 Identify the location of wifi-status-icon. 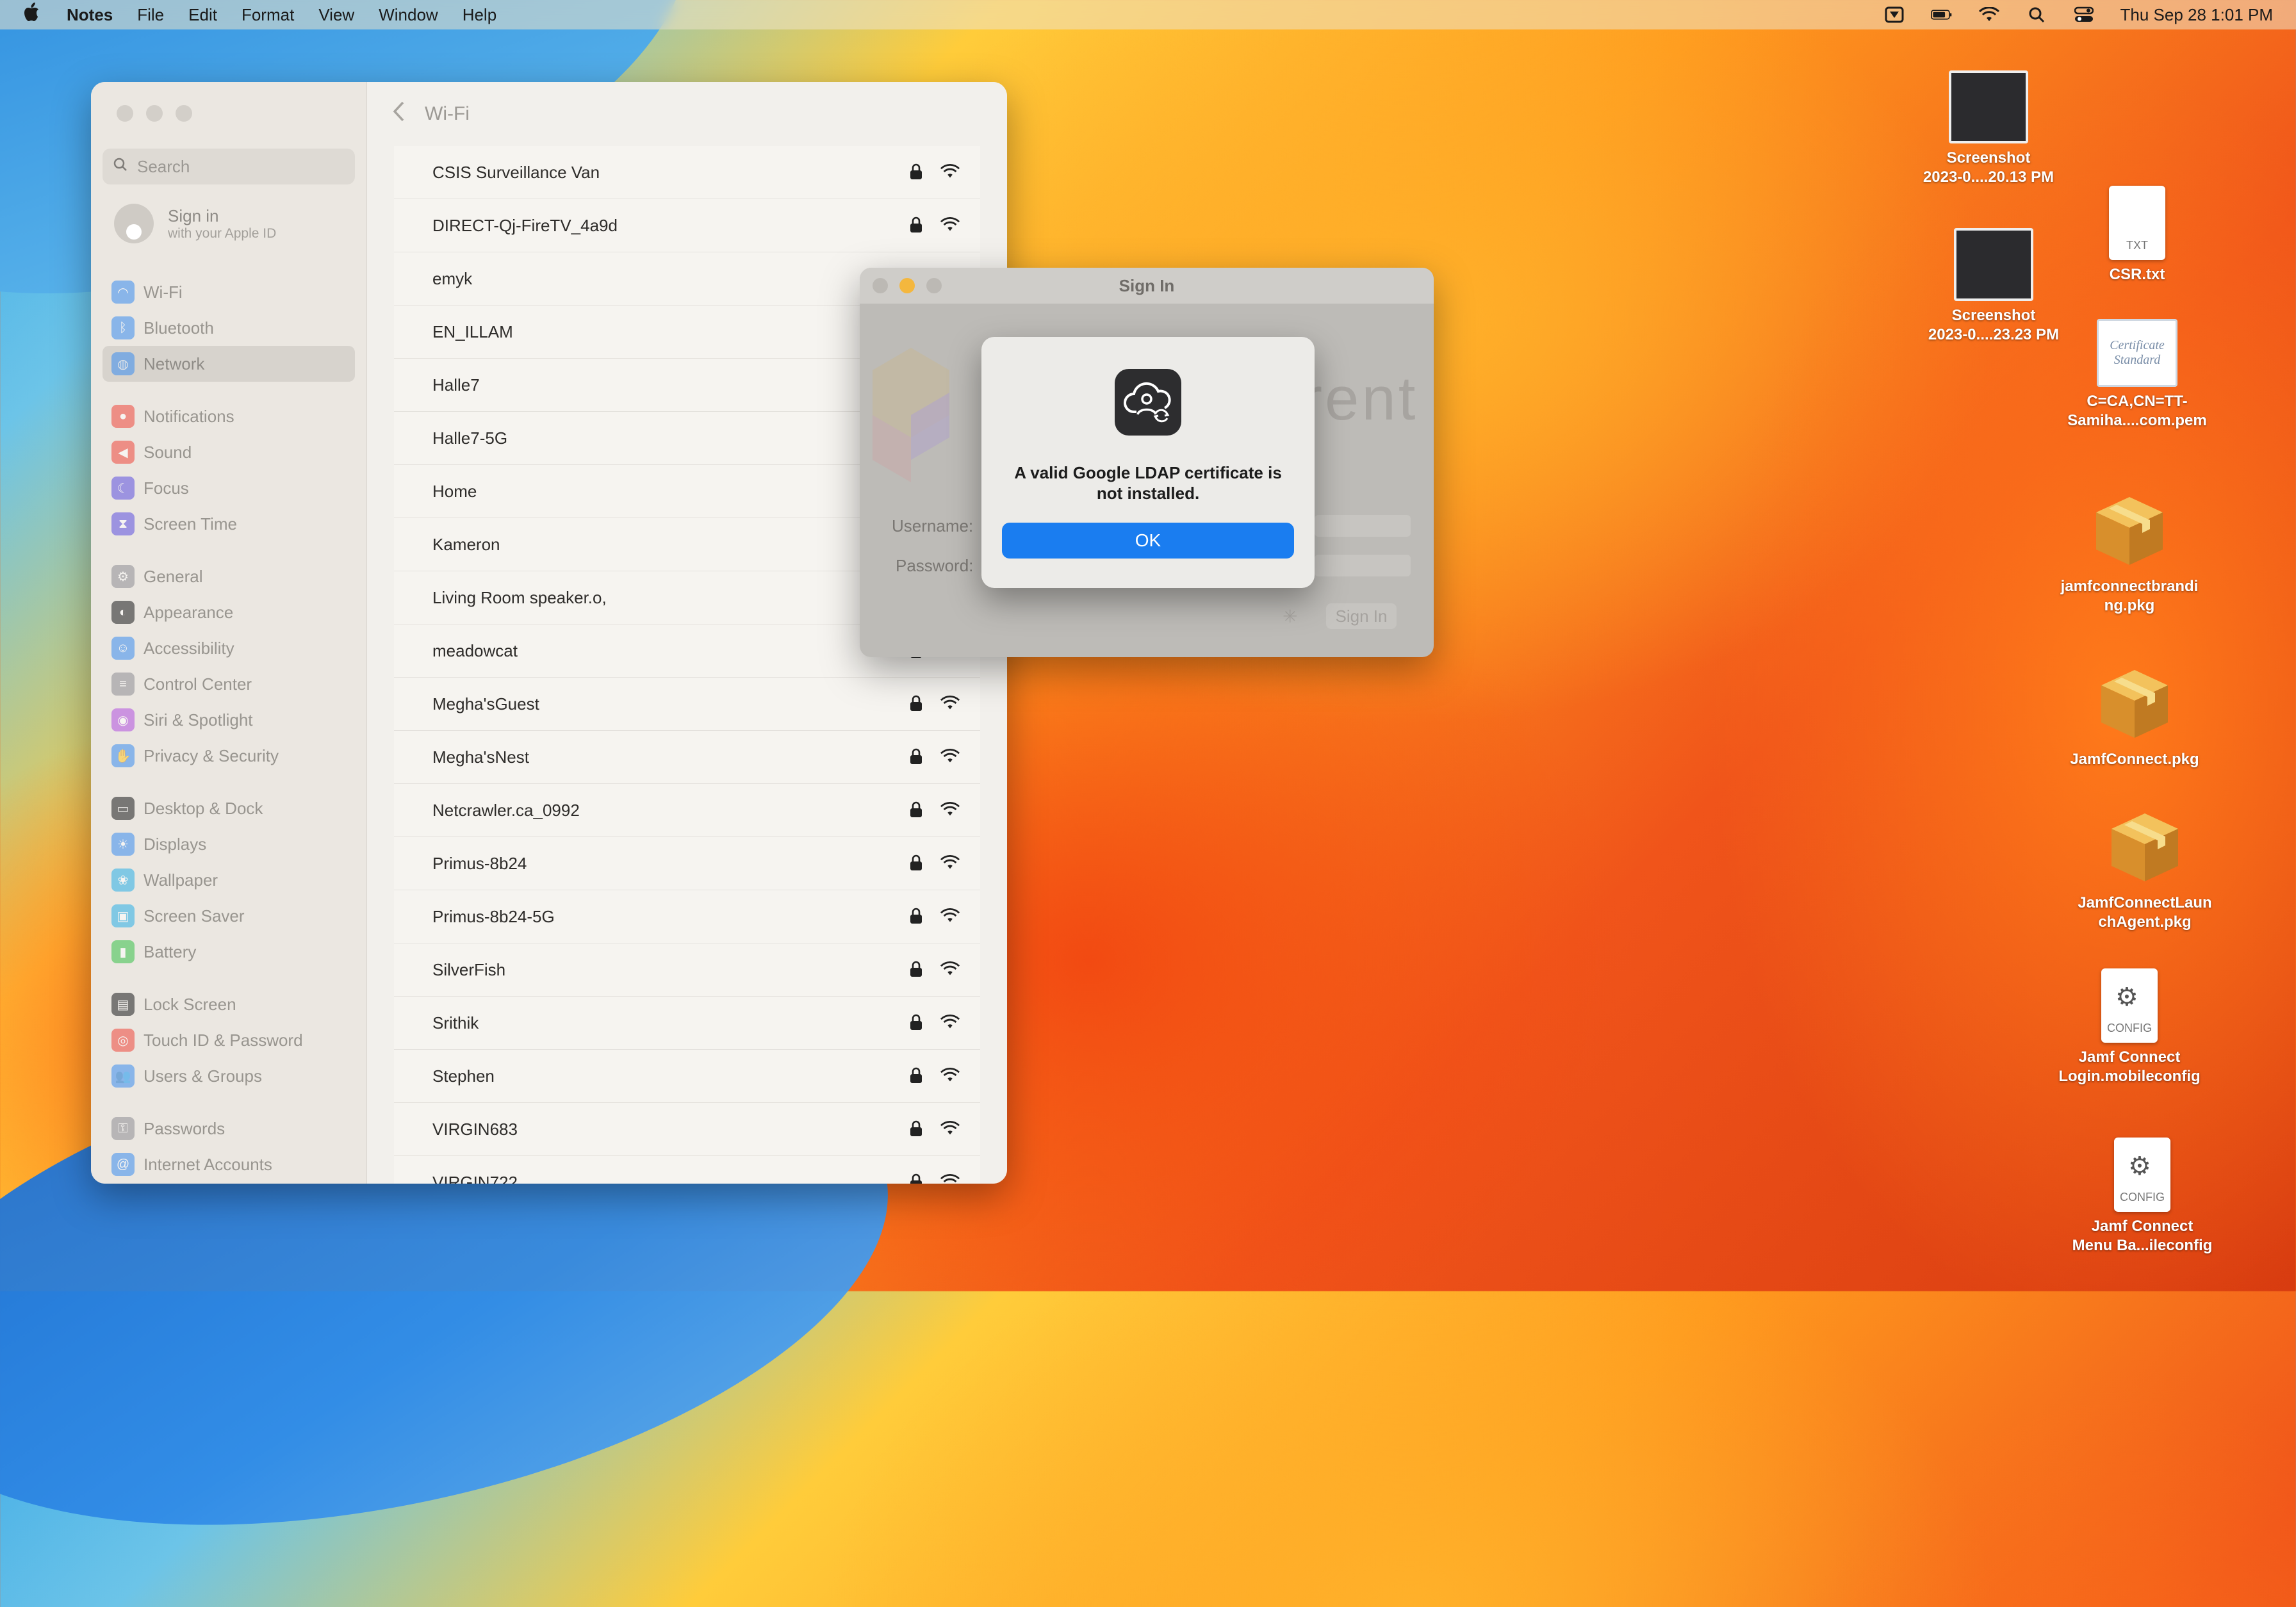
(1989, 14).